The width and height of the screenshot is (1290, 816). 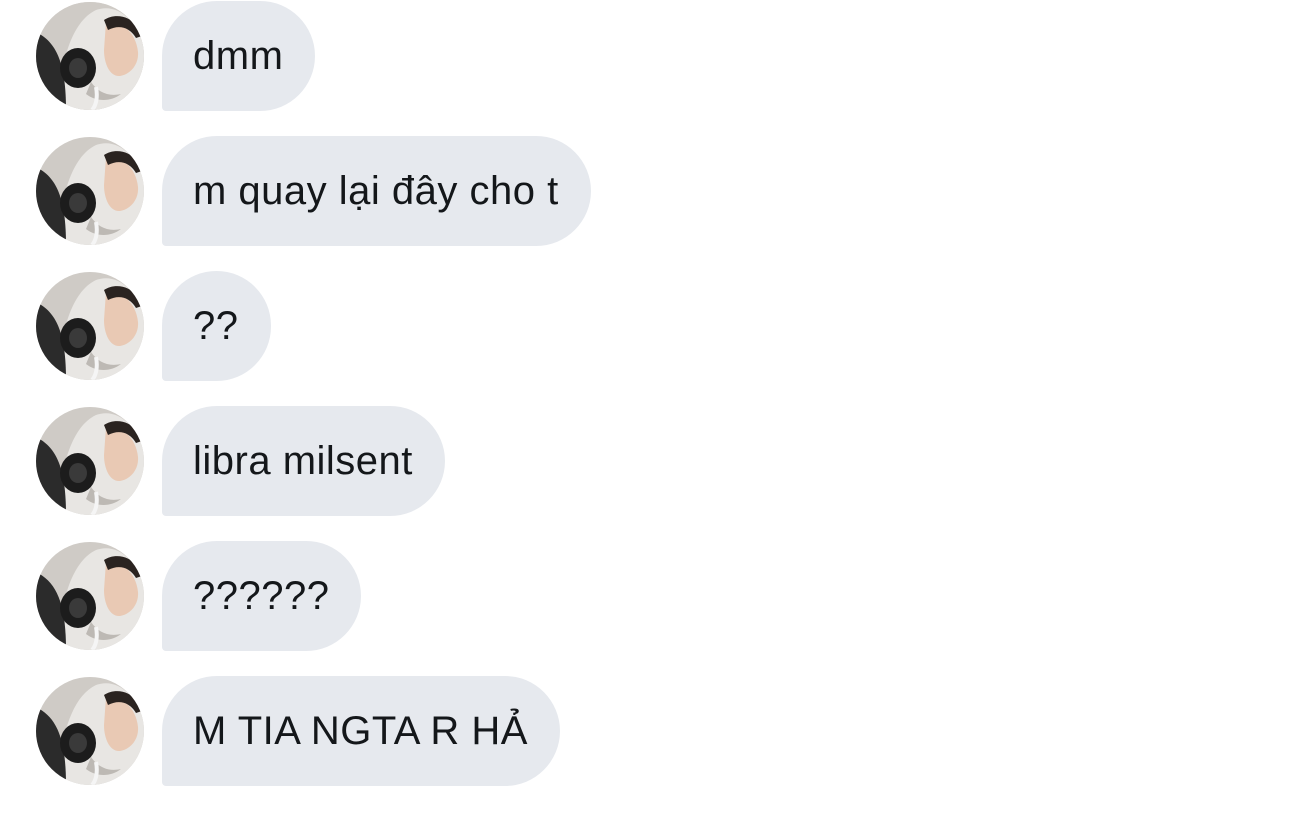 I want to click on message-bubble: dmm, so click(x=239, y=56).